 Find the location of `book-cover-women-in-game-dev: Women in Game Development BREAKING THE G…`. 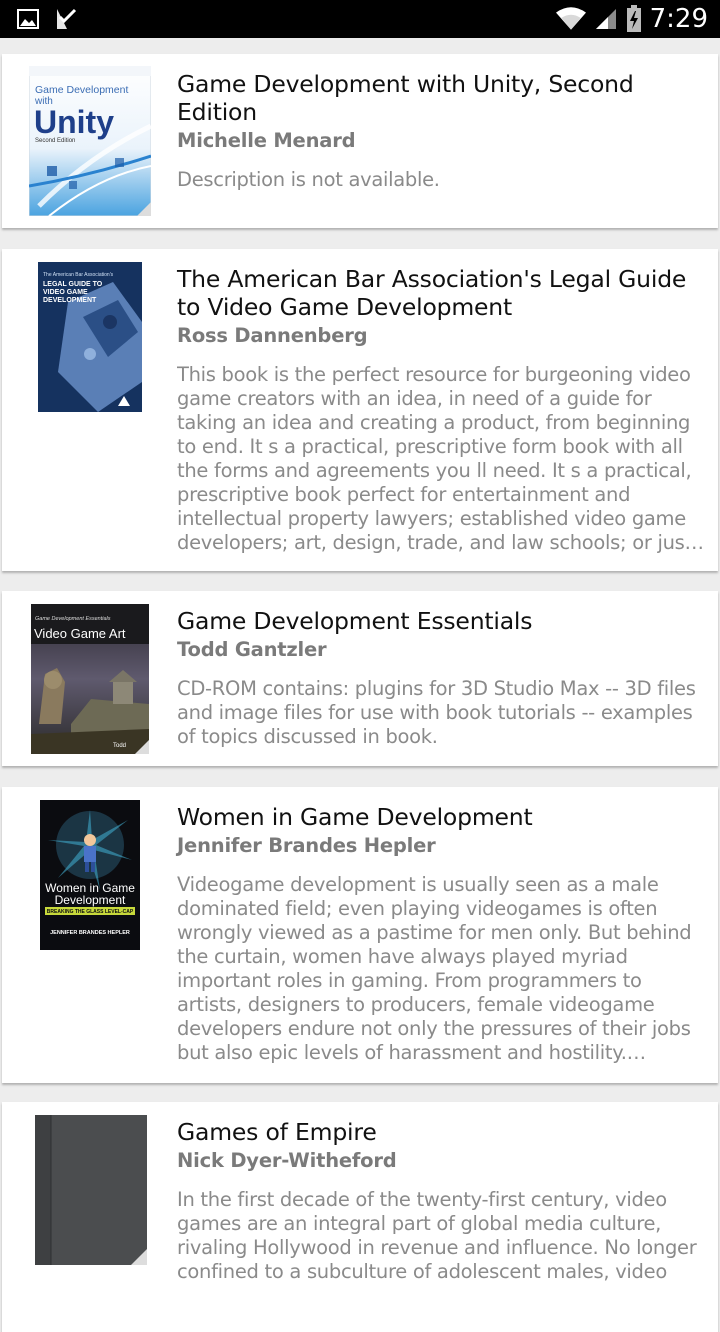

book-cover-women-in-game-dev: Women in Game Development BREAKING THE G… is located at coordinates (90, 875).